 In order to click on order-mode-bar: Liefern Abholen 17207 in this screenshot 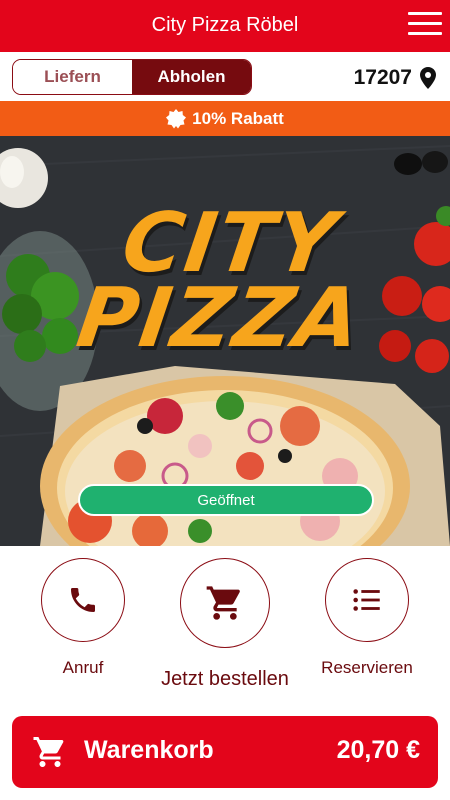, I will do `click(225, 76)`.